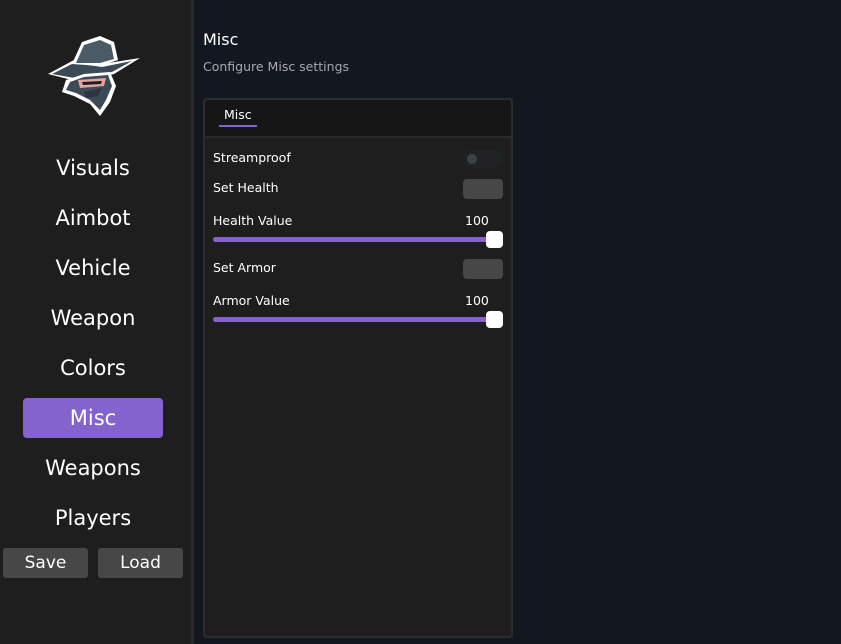 Image resolution: width=841 pixels, height=644 pixels. What do you see at coordinates (477, 300) in the screenshot?
I see `armor-value-readout: 100` at bounding box center [477, 300].